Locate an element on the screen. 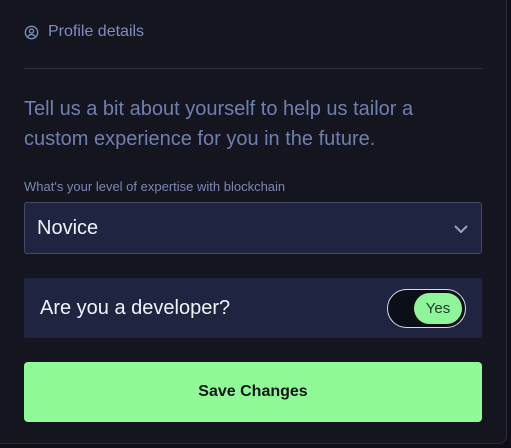 Image resolution: width=511 pixels, height=448 pixels. developer-question: Are you a developer? is located at coordinates (135, 307).